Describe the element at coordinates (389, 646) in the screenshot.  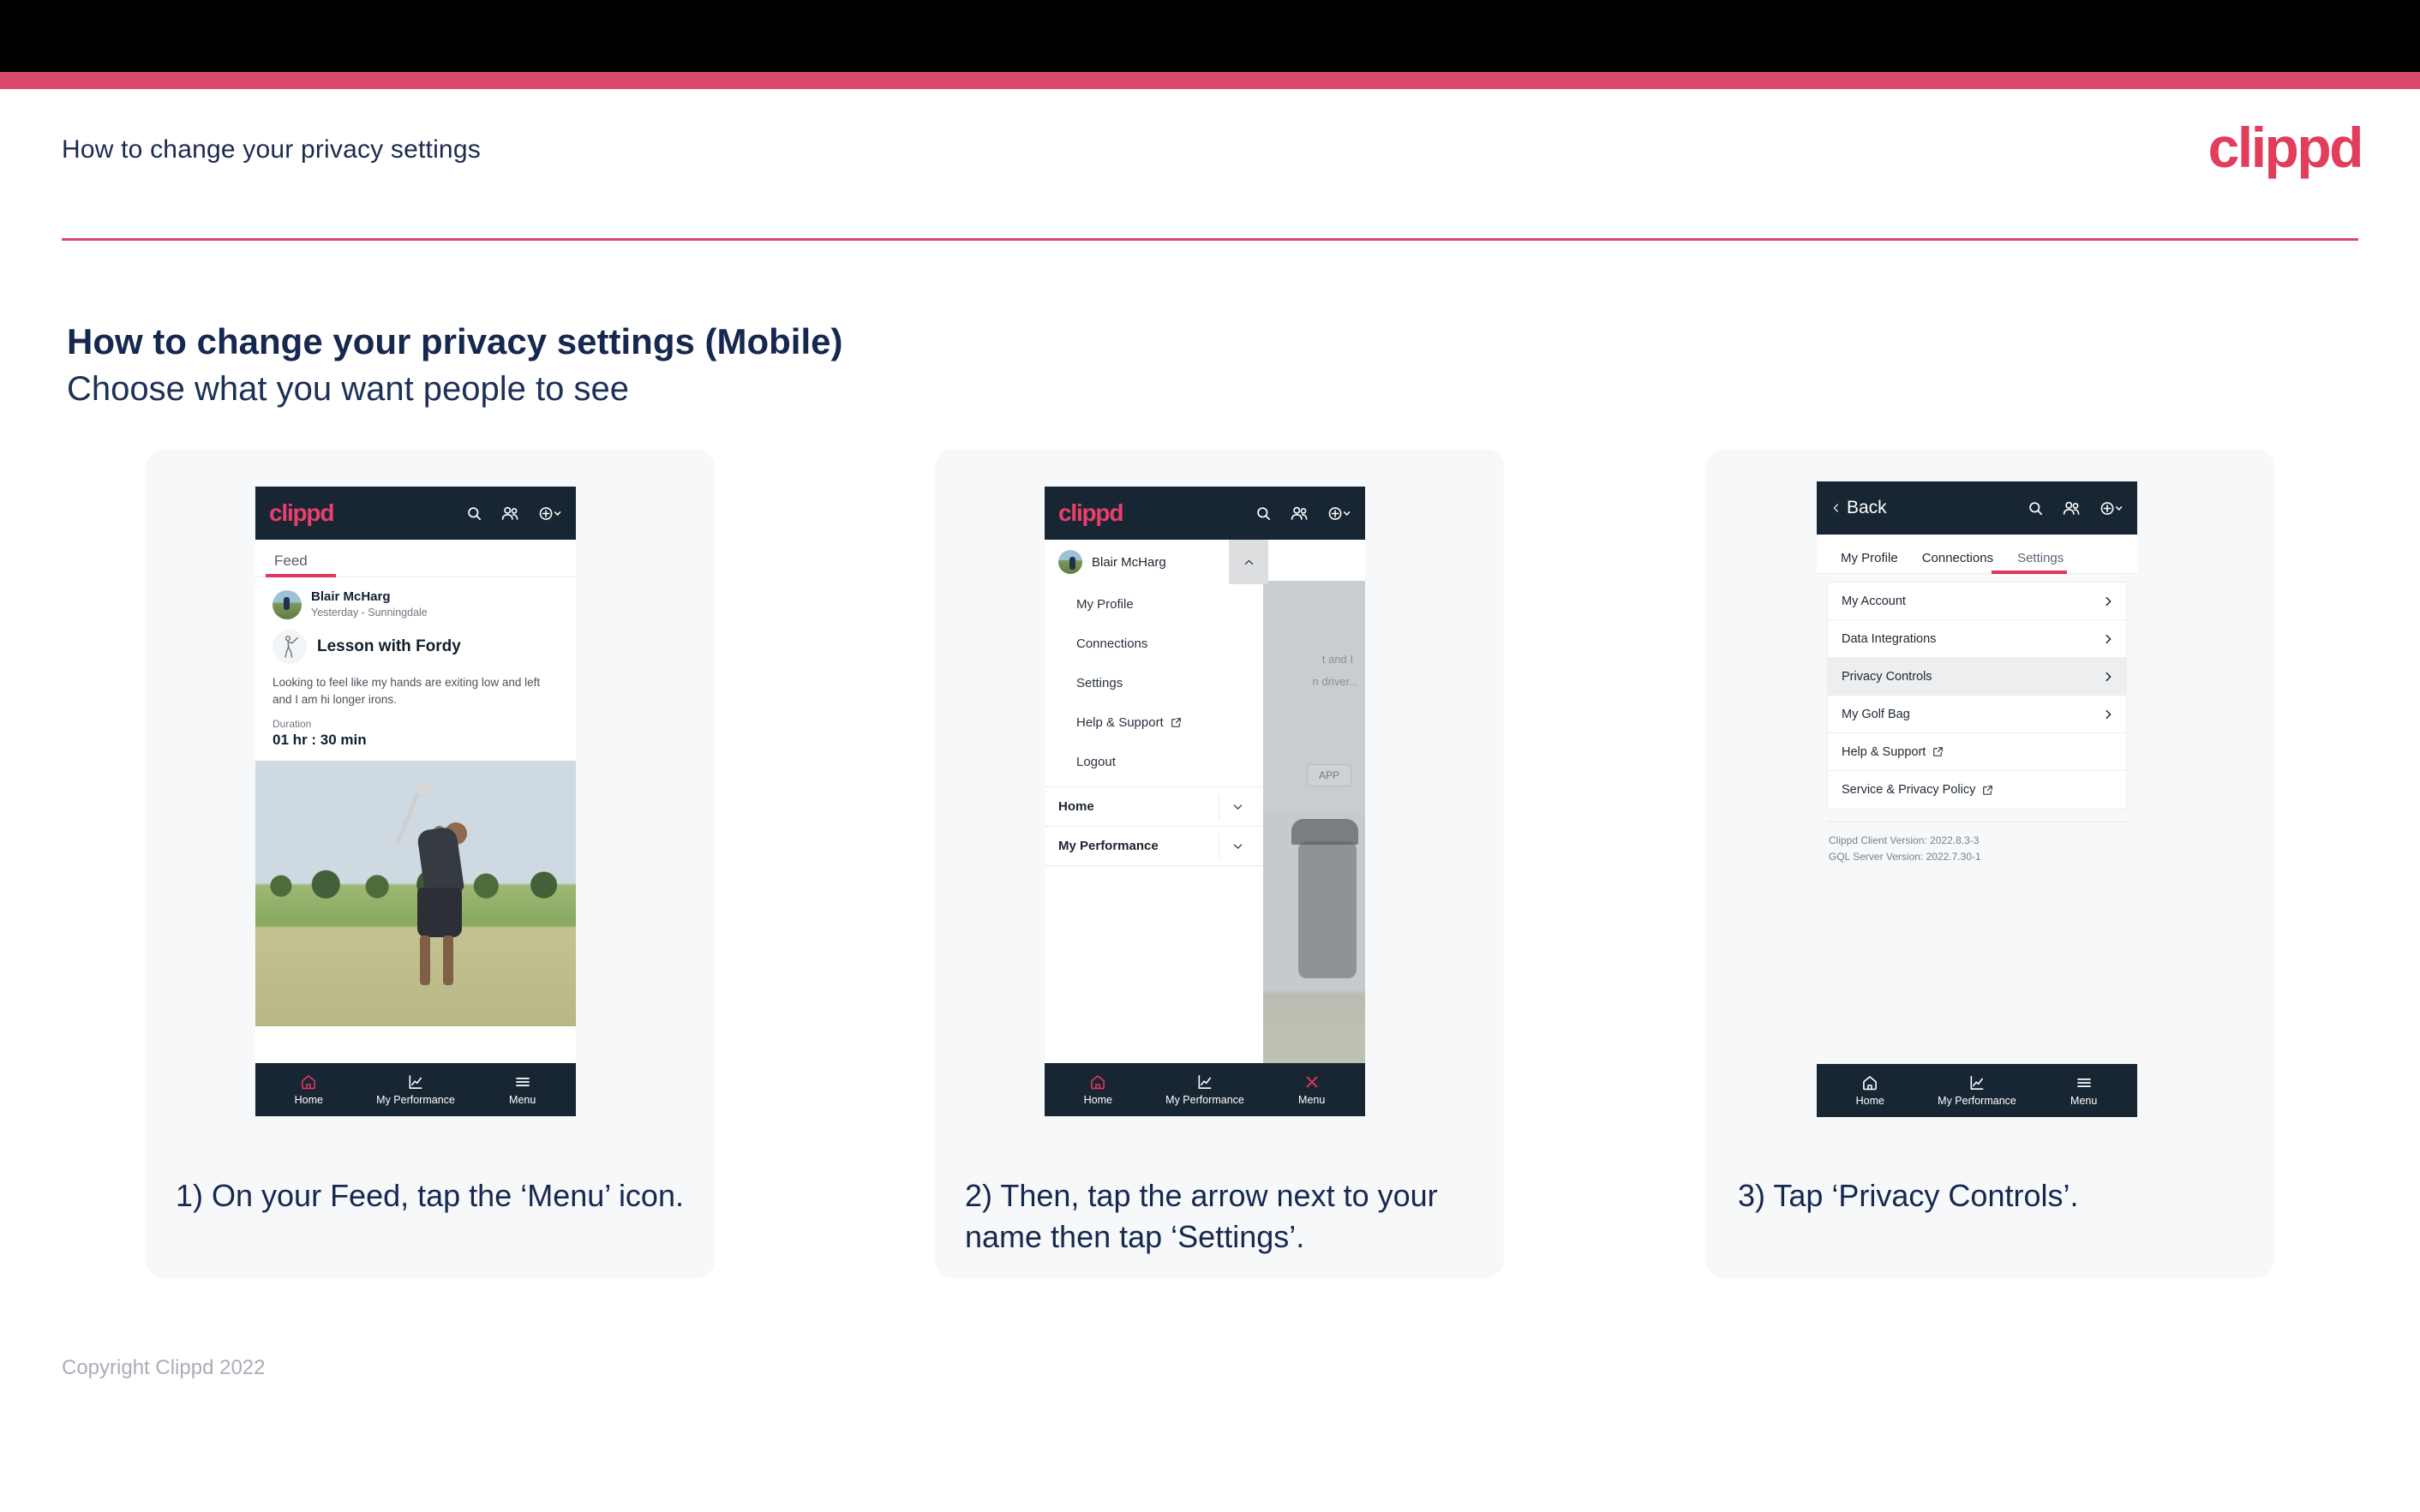
I see `lesson-title: Lesson with Fordy` at that location.